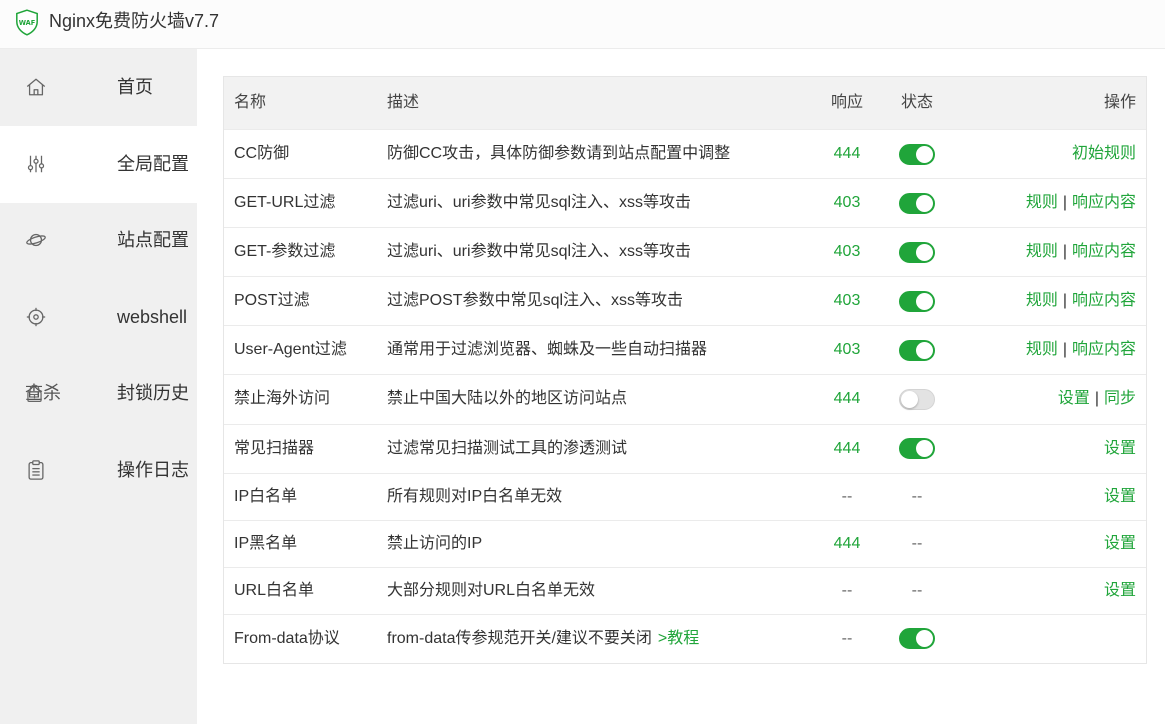 The width and height of the screenshot is (1165, 724). Describe the element at coordinates (262, 153) in the screenshot. I see `rule-name: CC防御` at that location.